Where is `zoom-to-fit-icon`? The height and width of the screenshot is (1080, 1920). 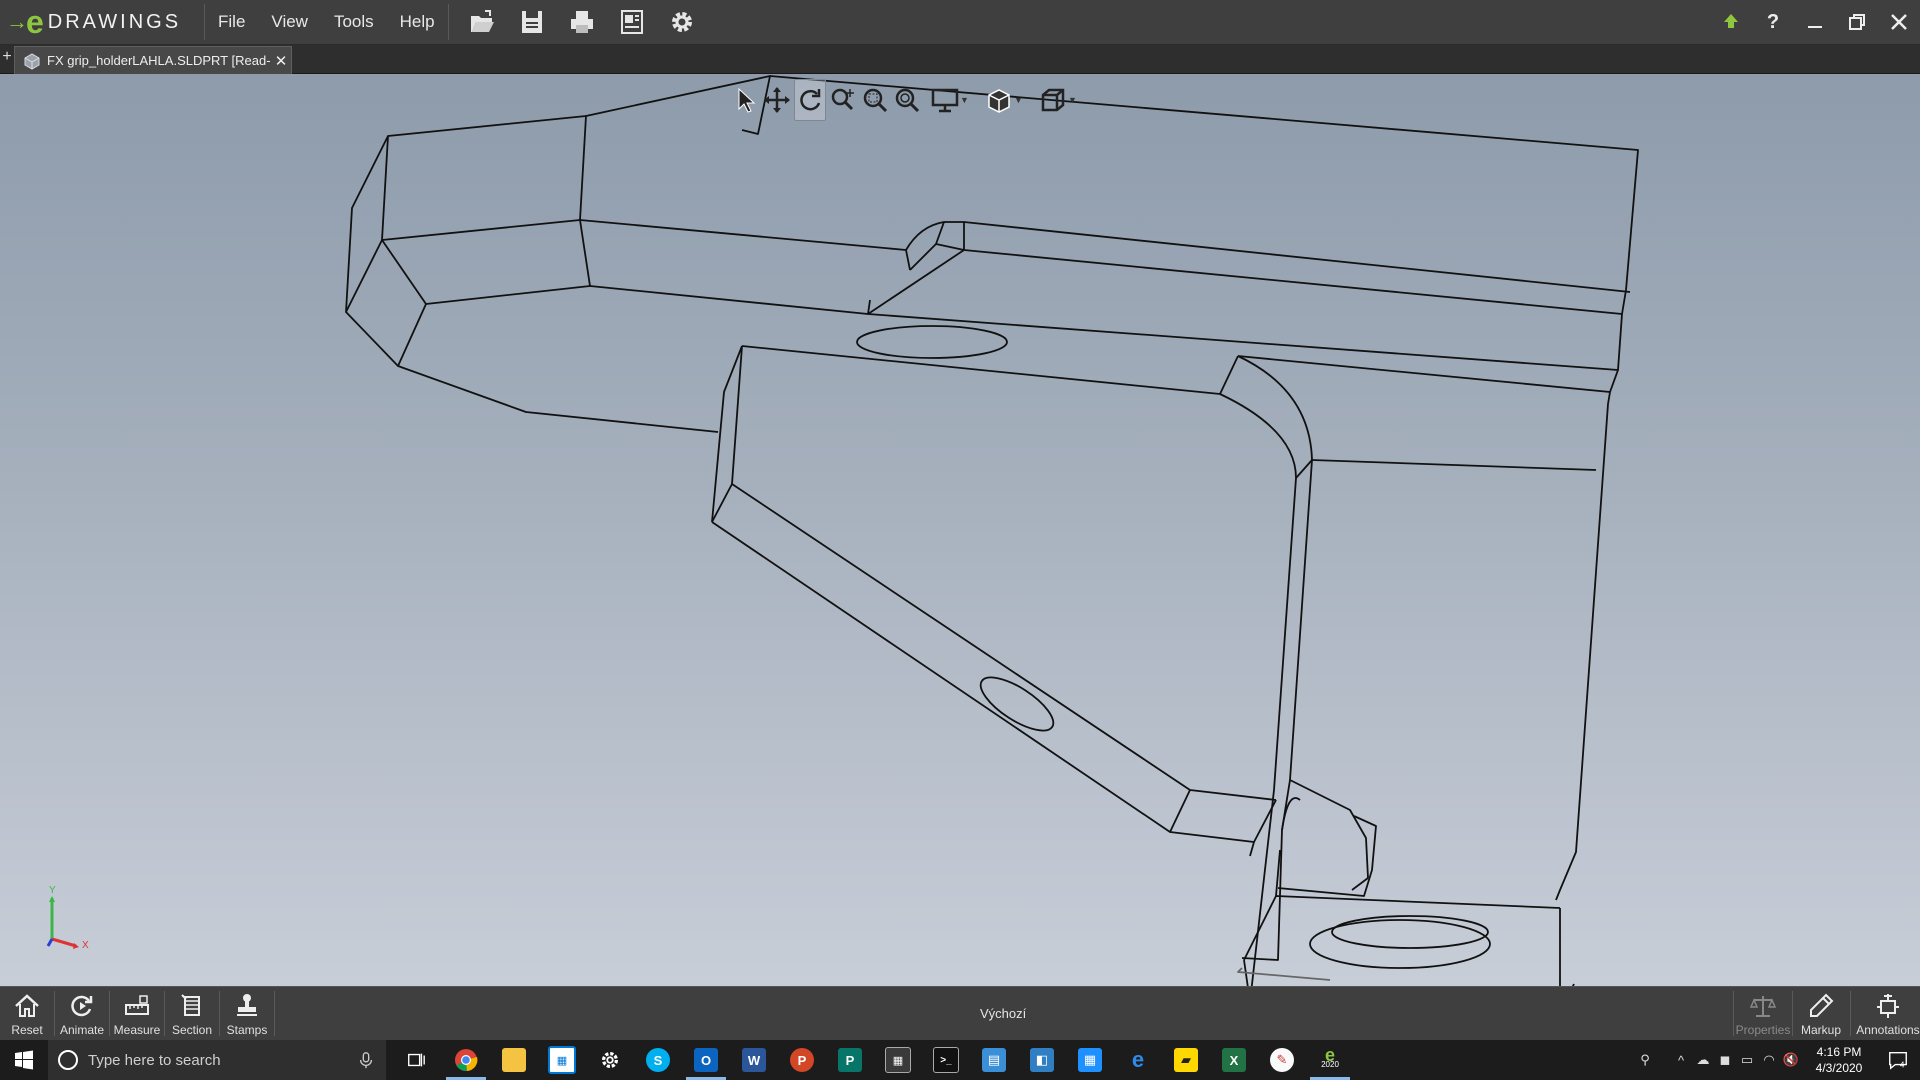 zoom-to-fit-icon is located at coordinates (843, 100).